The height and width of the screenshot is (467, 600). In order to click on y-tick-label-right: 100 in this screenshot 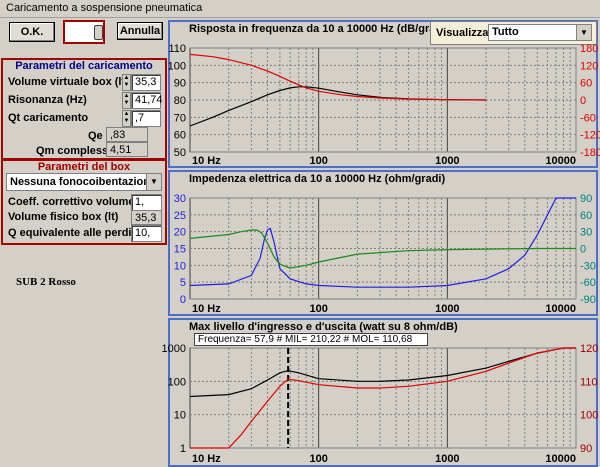, I will do `click(589, 416)`.